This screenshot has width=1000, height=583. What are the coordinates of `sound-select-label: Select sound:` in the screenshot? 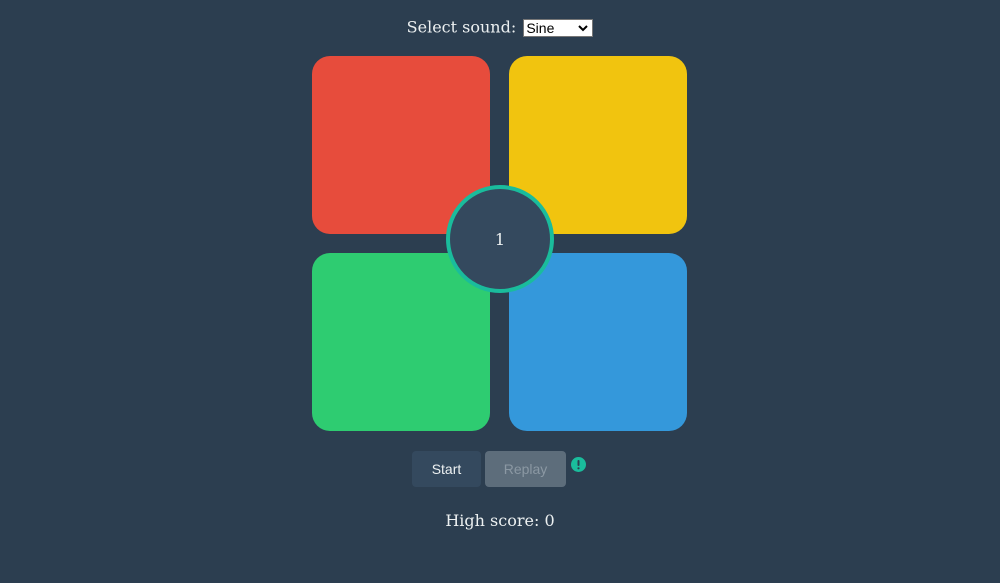 It's located at (461, 27).